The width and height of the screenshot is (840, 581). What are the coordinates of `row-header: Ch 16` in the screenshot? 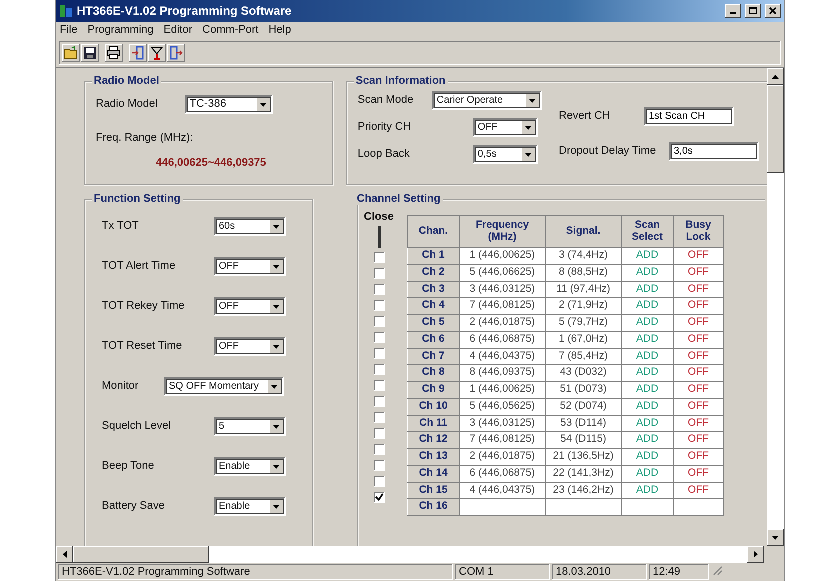 It's located at (434, 507).